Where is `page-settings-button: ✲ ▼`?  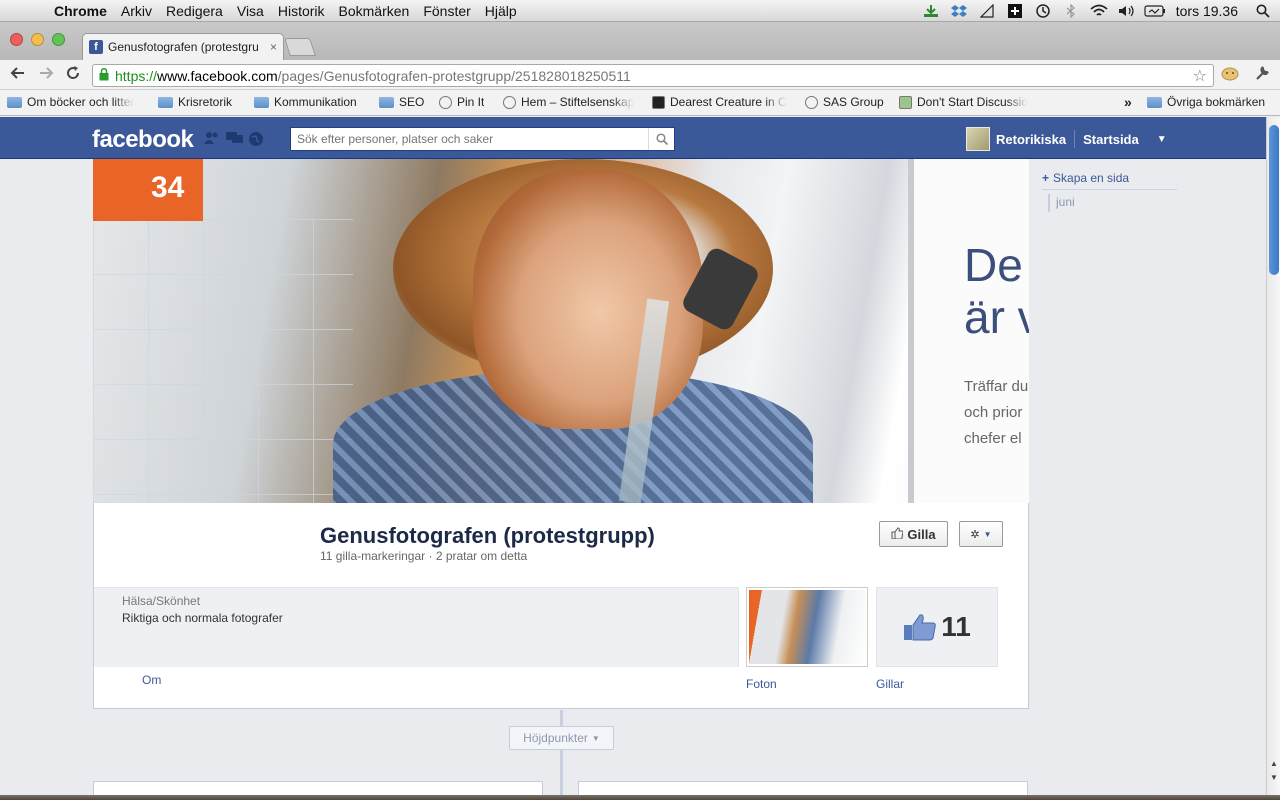 page-settings-button: ✲ ▼ is located at coordinates (981, 534).